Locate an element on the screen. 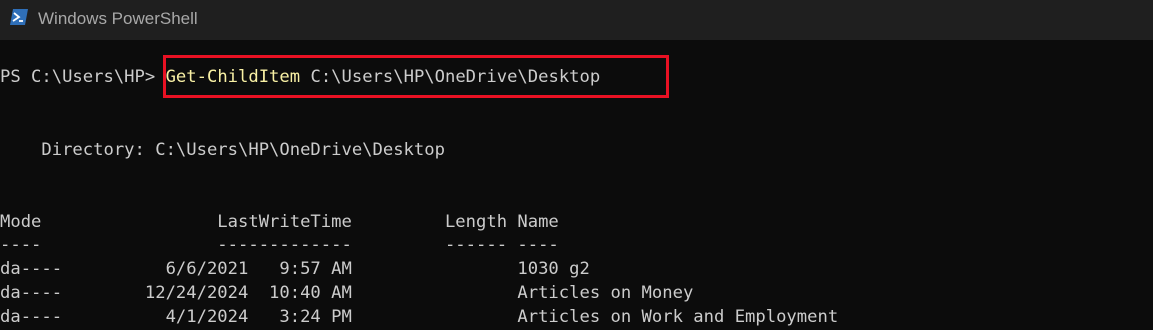  table-header: Mode LastWriteTime Length Name is located at coordinates (279, 222).